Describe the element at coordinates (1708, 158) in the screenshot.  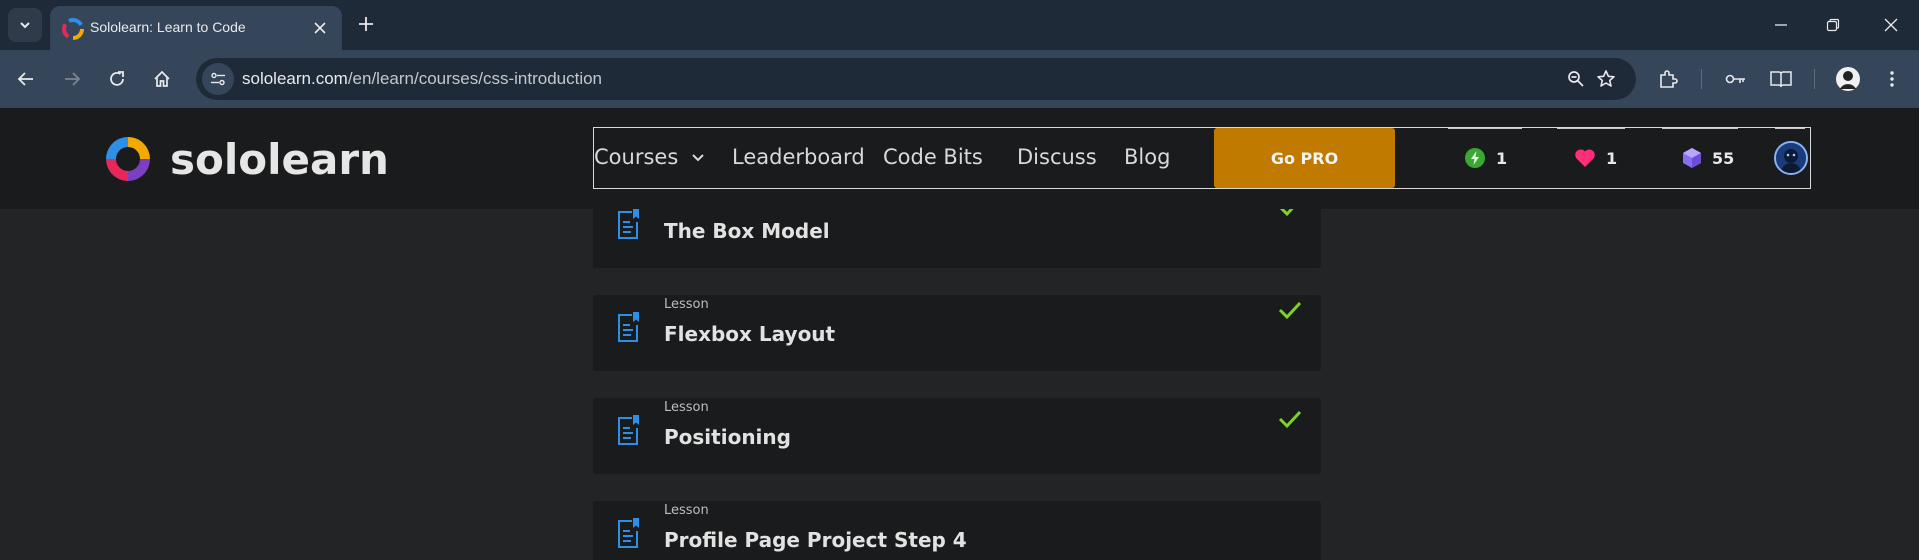
I see `bits-counter: 55` at that location.